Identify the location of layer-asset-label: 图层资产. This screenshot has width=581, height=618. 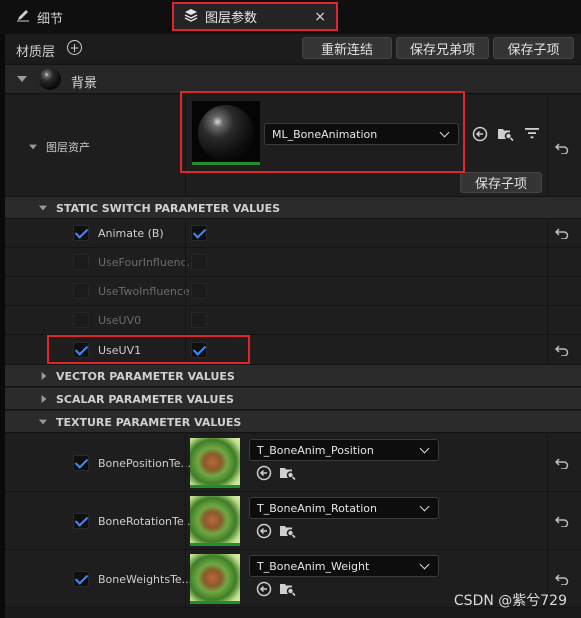
(68, 147).